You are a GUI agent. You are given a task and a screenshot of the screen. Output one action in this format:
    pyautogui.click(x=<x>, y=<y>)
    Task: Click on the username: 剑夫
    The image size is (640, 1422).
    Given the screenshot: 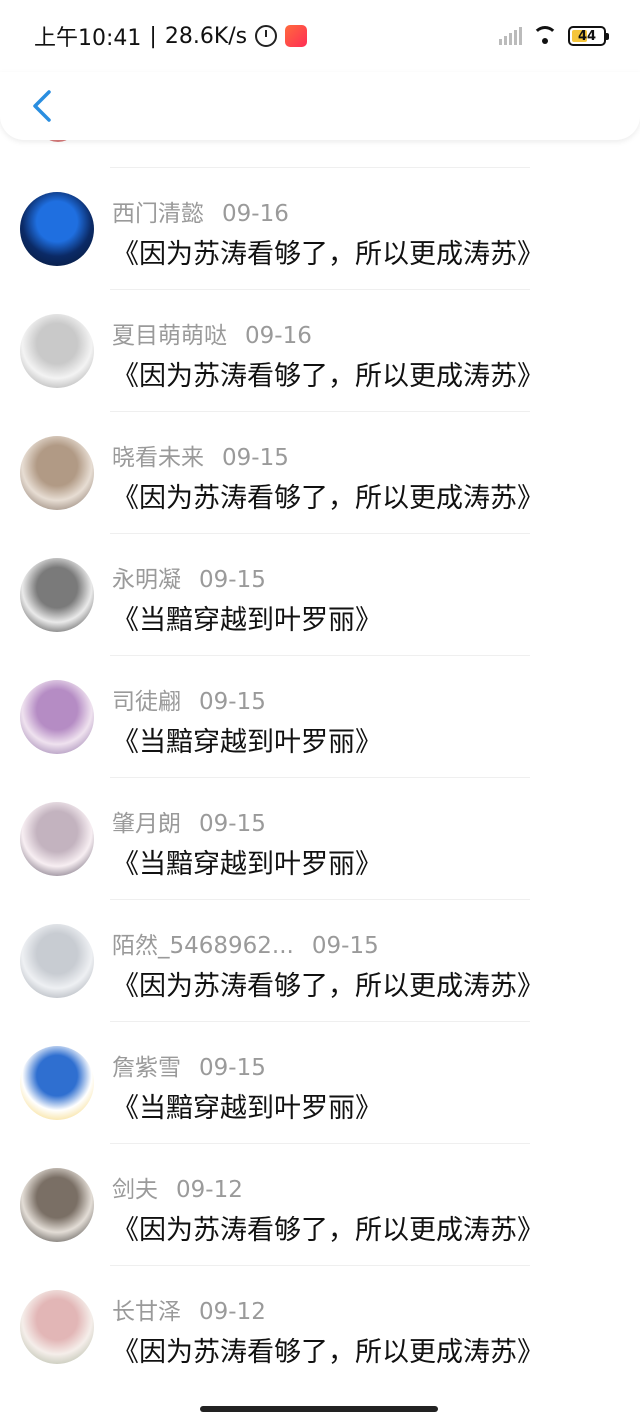 What is the action you would take?
    pyautogui.click(x=135, y=1190)
    